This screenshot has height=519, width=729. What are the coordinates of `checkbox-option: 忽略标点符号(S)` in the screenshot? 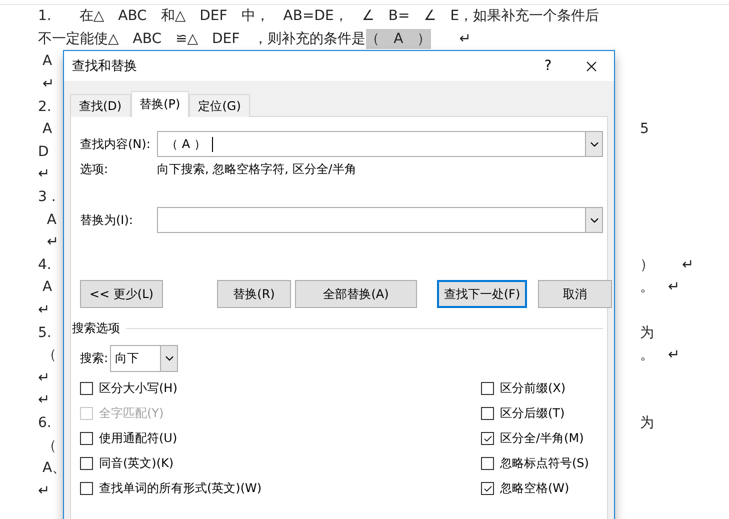 It's located at (542, 463).